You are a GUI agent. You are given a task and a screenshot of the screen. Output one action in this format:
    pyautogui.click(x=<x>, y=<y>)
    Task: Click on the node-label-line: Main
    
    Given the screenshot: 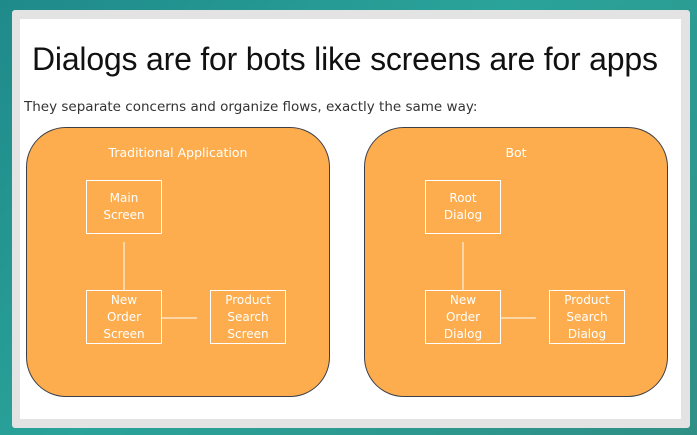 What is the action you would take?
    pyautogui.click(x=124, y=198)
    